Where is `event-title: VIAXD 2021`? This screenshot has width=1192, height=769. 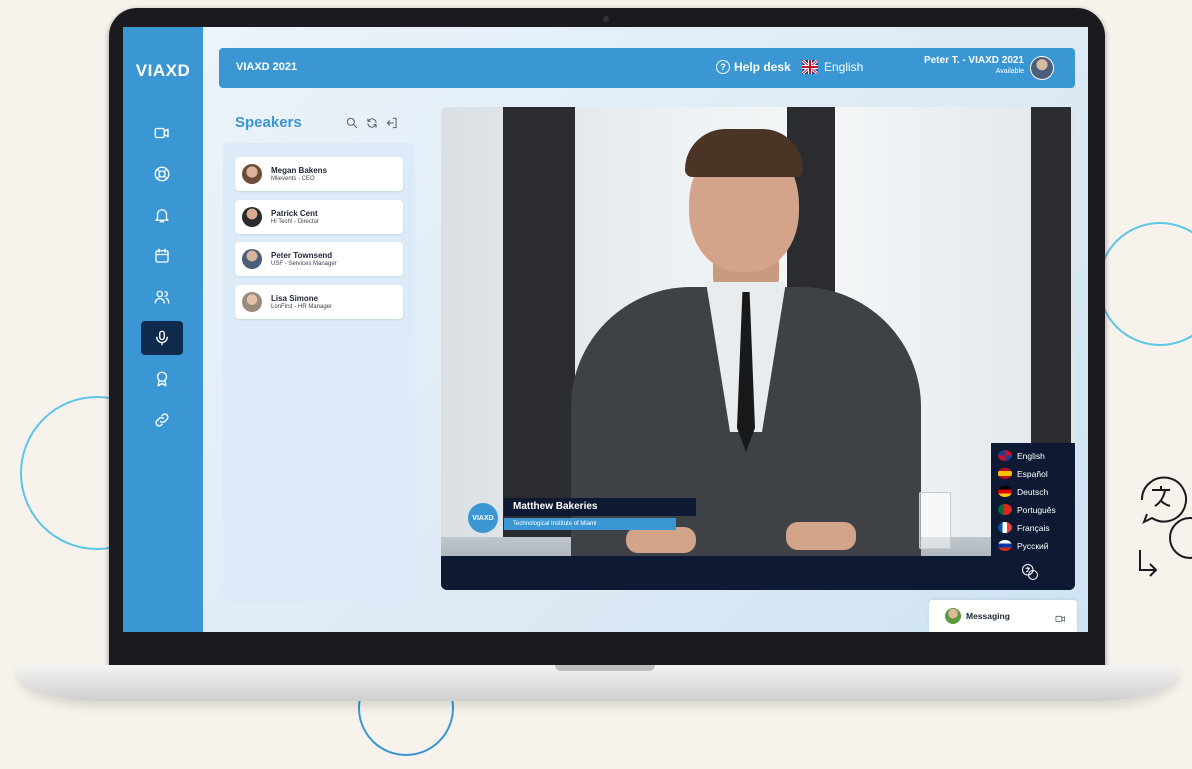 event-title: VIAXD 2021 is located at coordinates (267, 67).